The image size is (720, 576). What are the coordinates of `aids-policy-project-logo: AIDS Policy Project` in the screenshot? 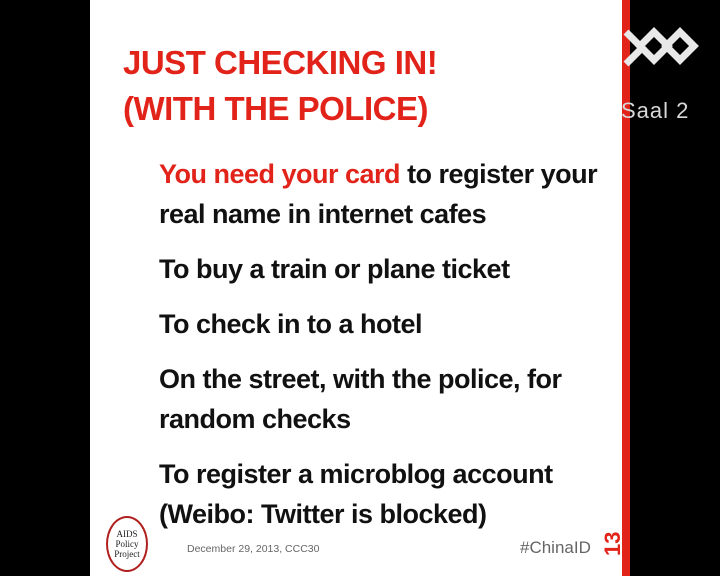 It's located at (127, 544).